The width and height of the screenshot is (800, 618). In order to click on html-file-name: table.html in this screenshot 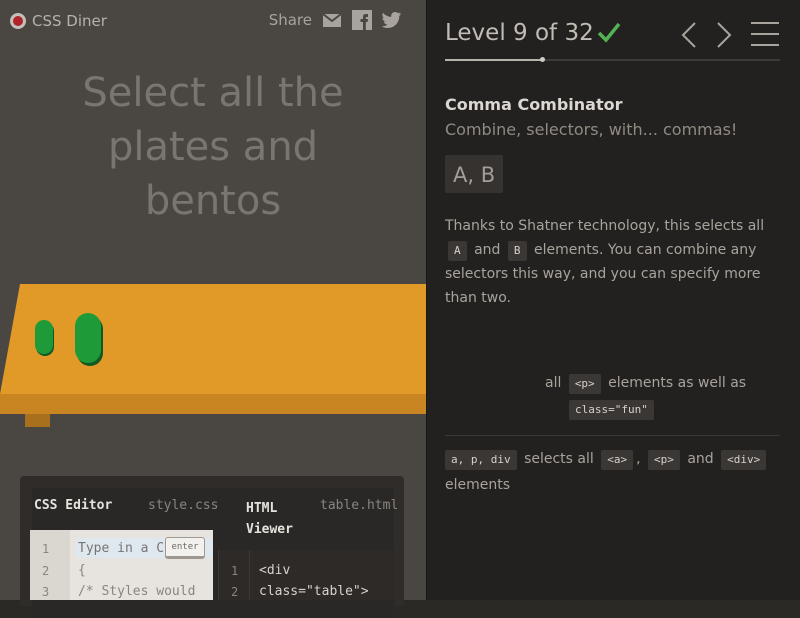, I will do `click(359, 505)`.